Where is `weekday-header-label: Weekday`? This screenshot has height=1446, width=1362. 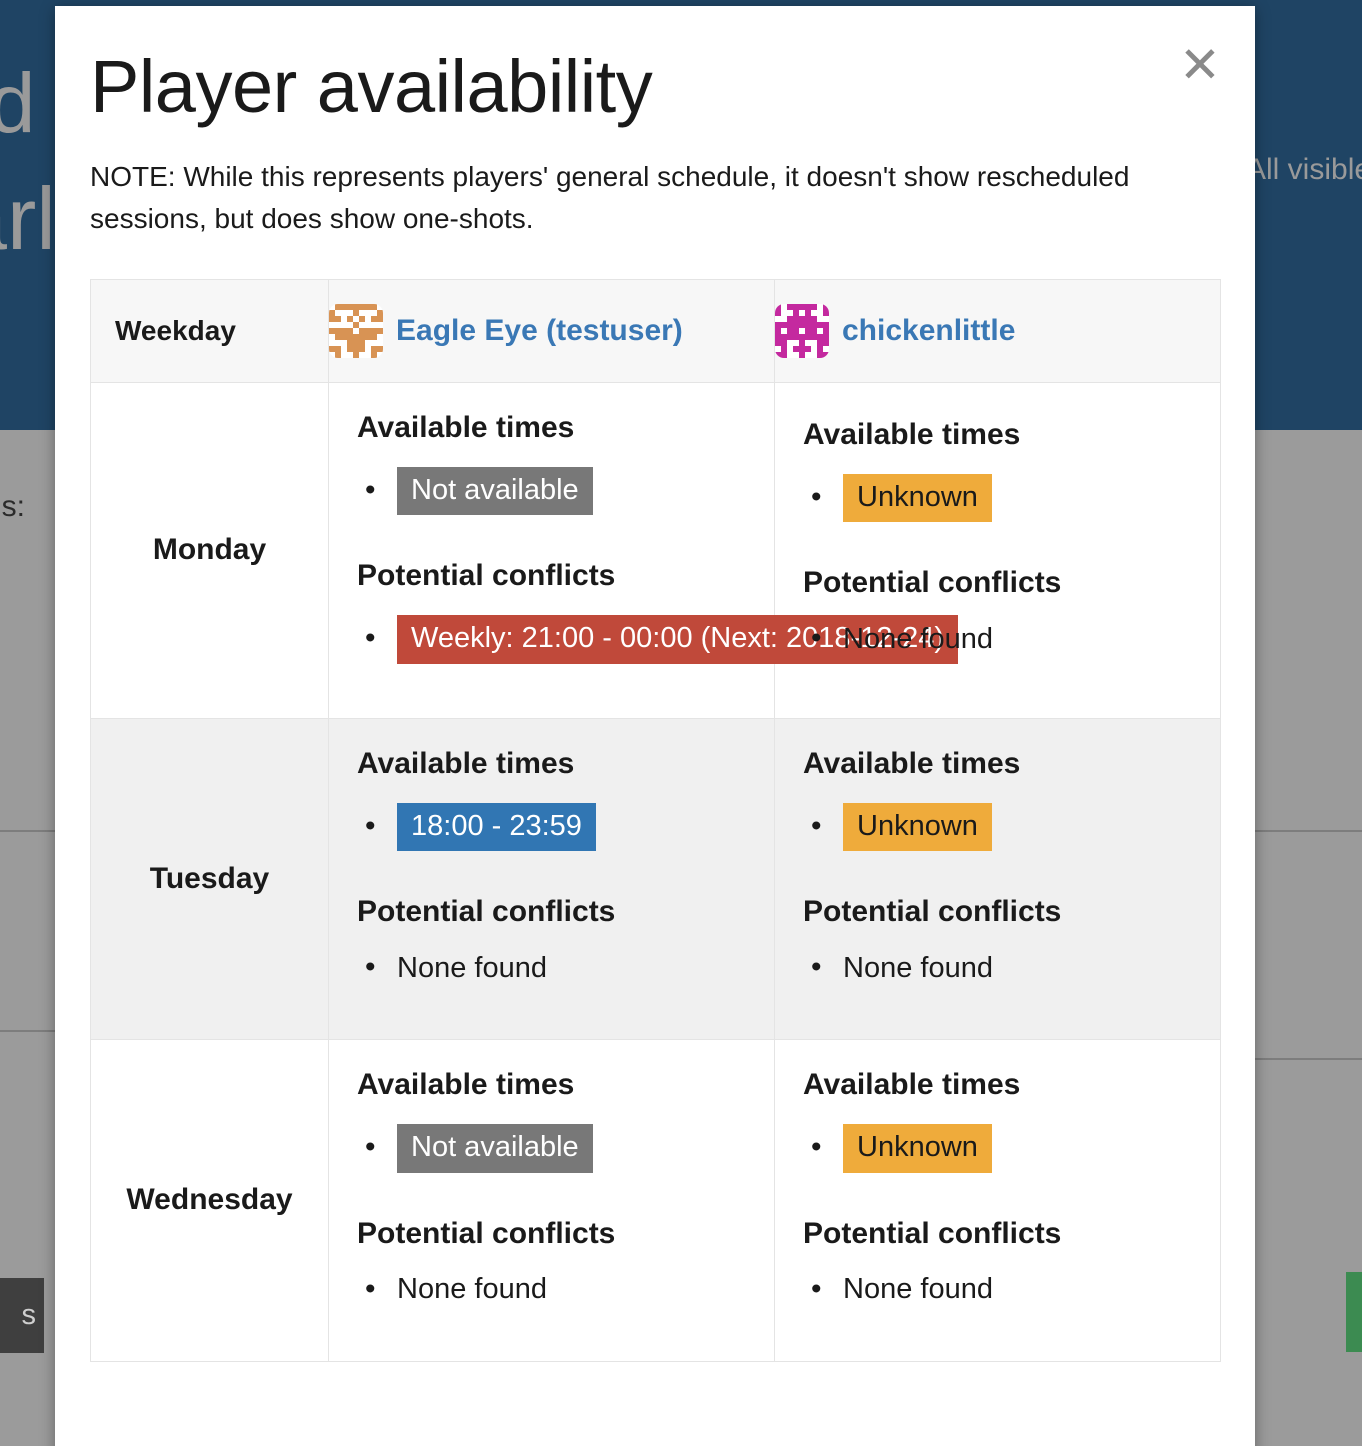
weekday-header-label: Weekday is located at coordinates (175, 330).